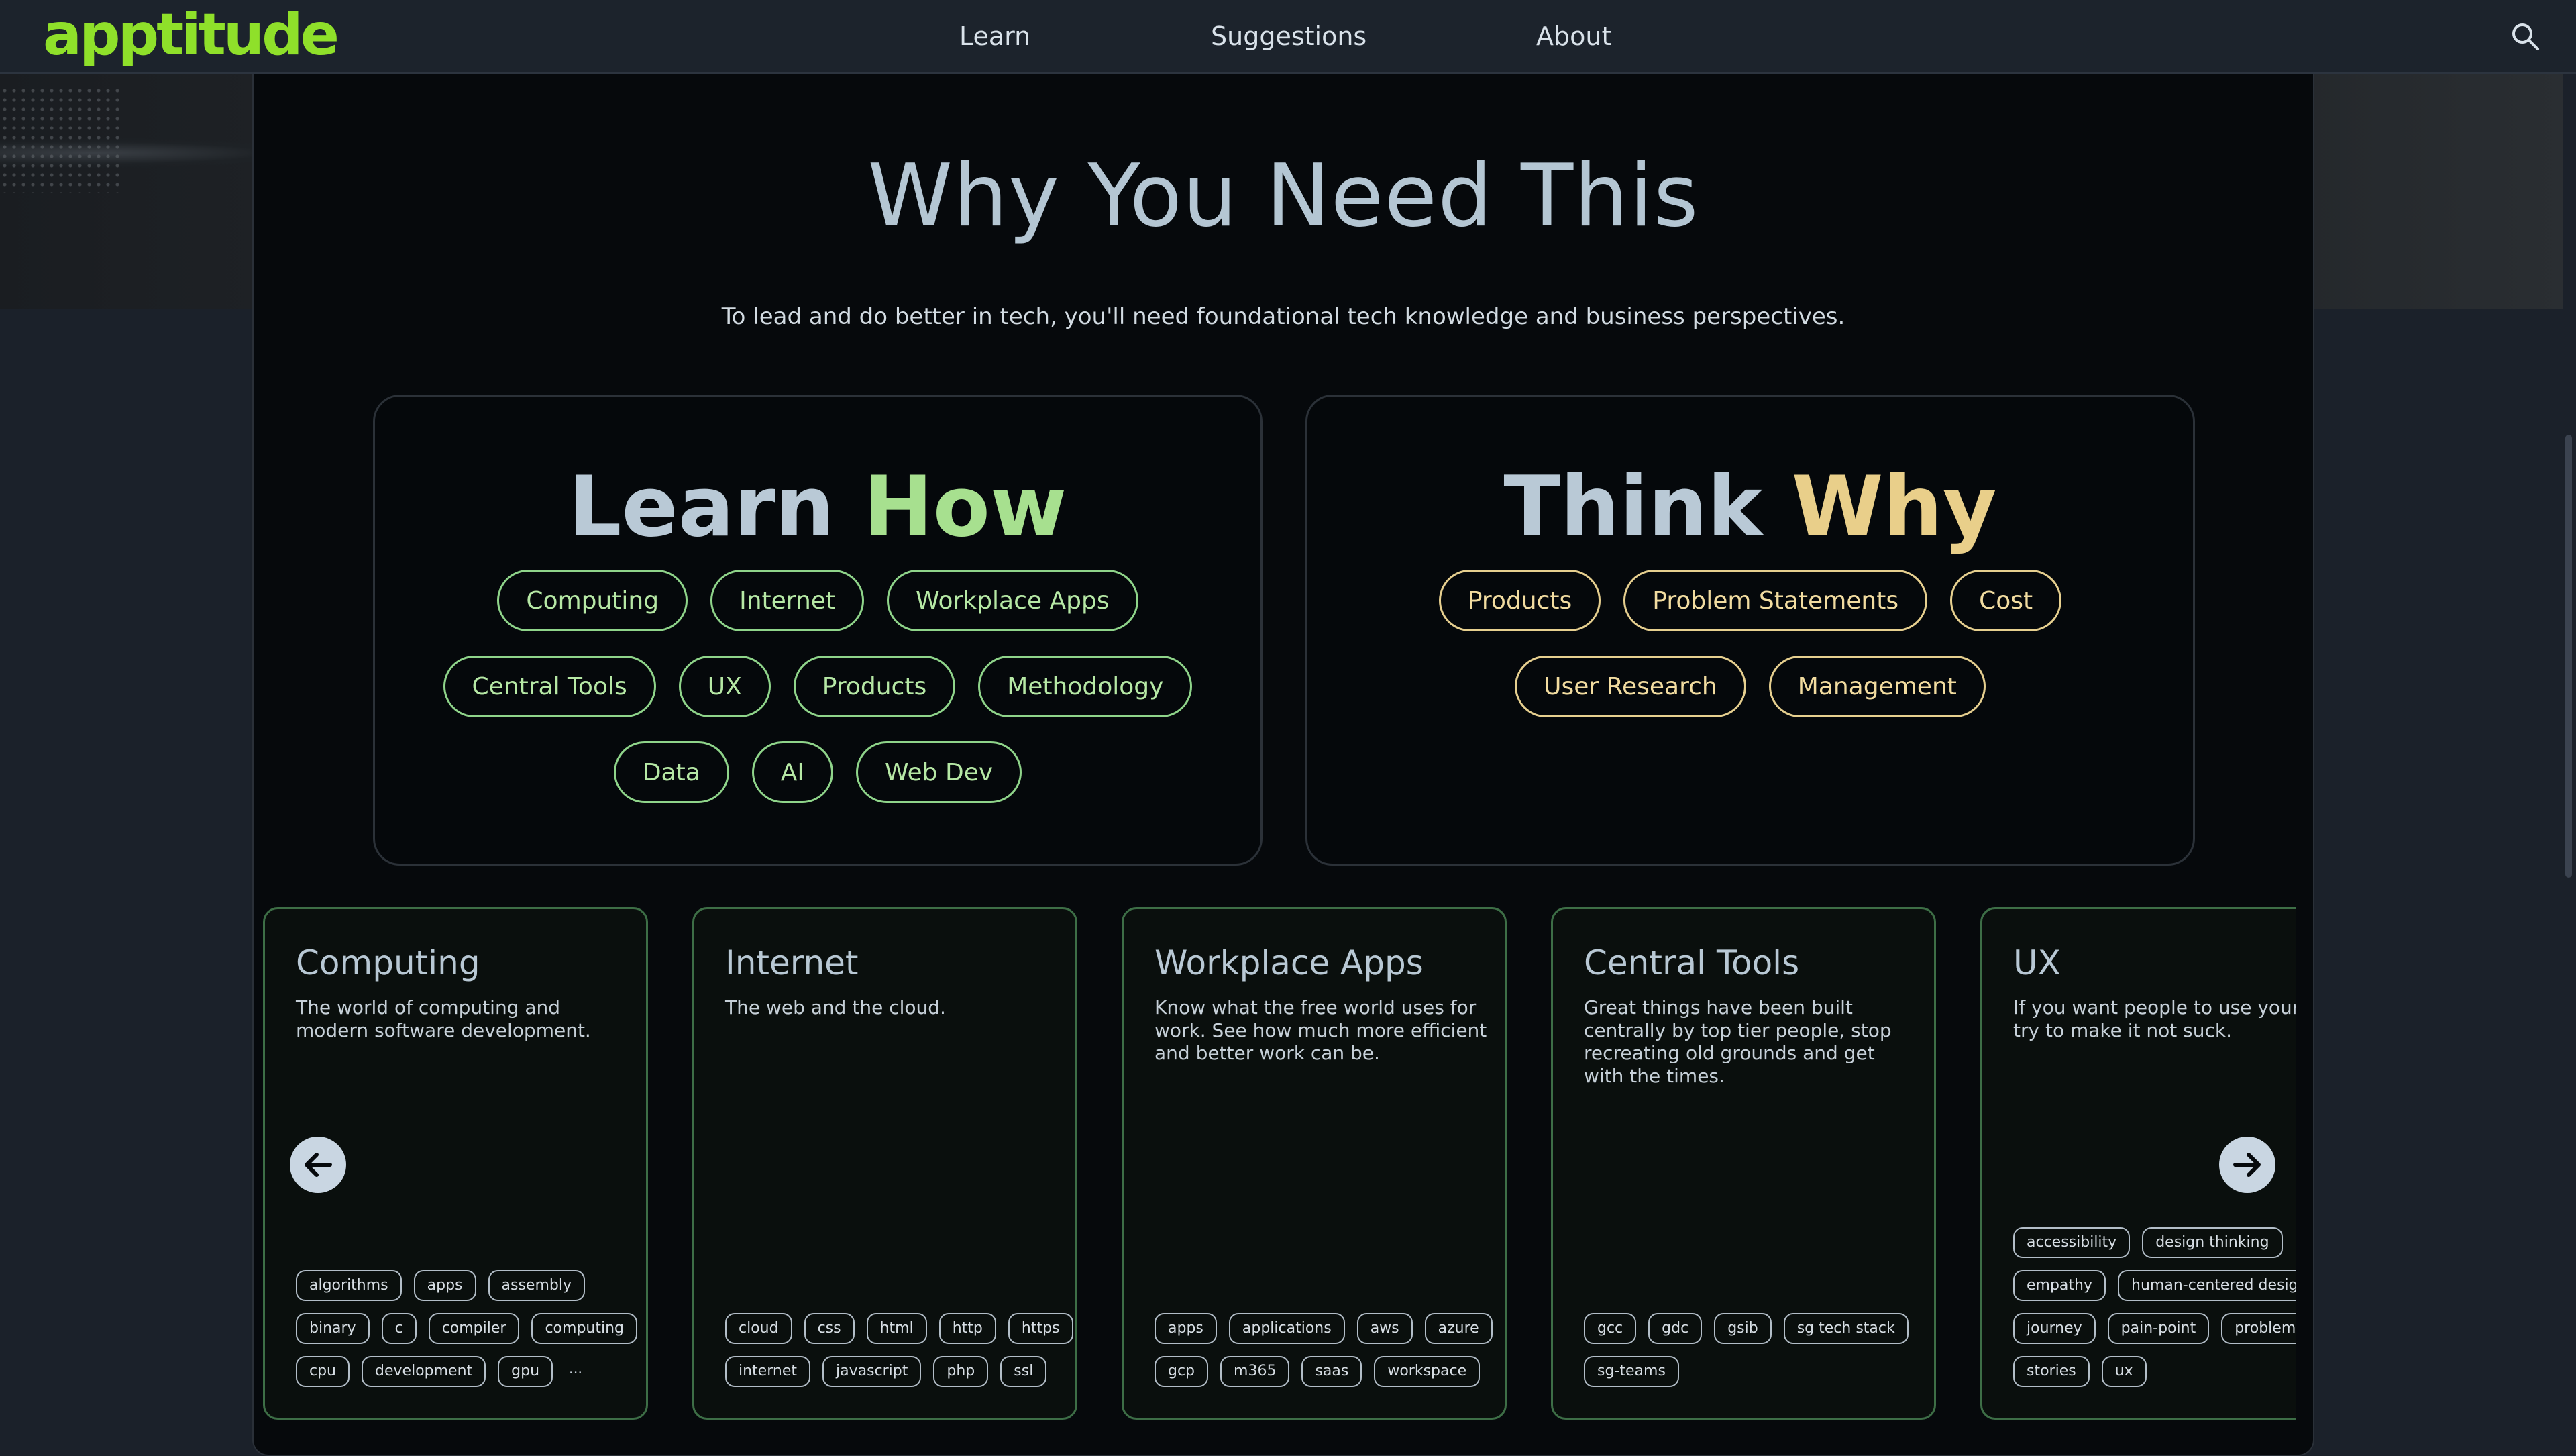  I want to click on learn-pill-products: Products, so click(874, 686).